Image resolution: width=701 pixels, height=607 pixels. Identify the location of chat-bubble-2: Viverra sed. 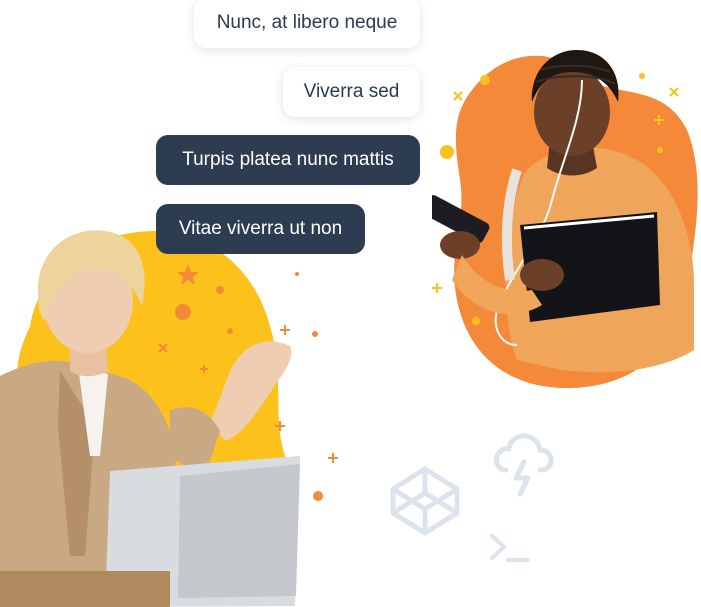
(351, 92).